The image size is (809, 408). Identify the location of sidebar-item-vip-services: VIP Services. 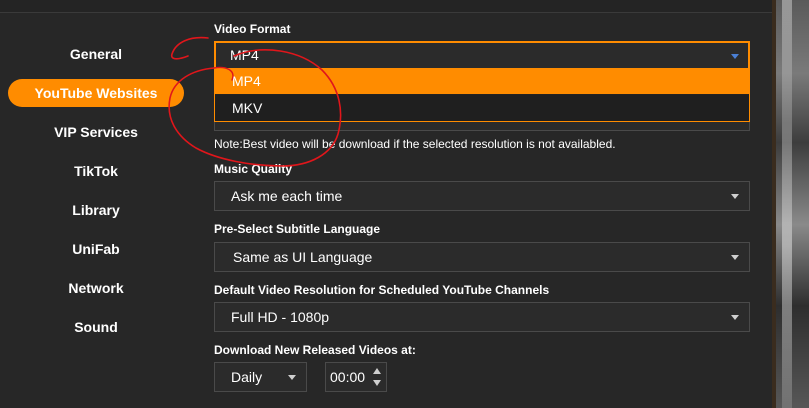
(96, 132).